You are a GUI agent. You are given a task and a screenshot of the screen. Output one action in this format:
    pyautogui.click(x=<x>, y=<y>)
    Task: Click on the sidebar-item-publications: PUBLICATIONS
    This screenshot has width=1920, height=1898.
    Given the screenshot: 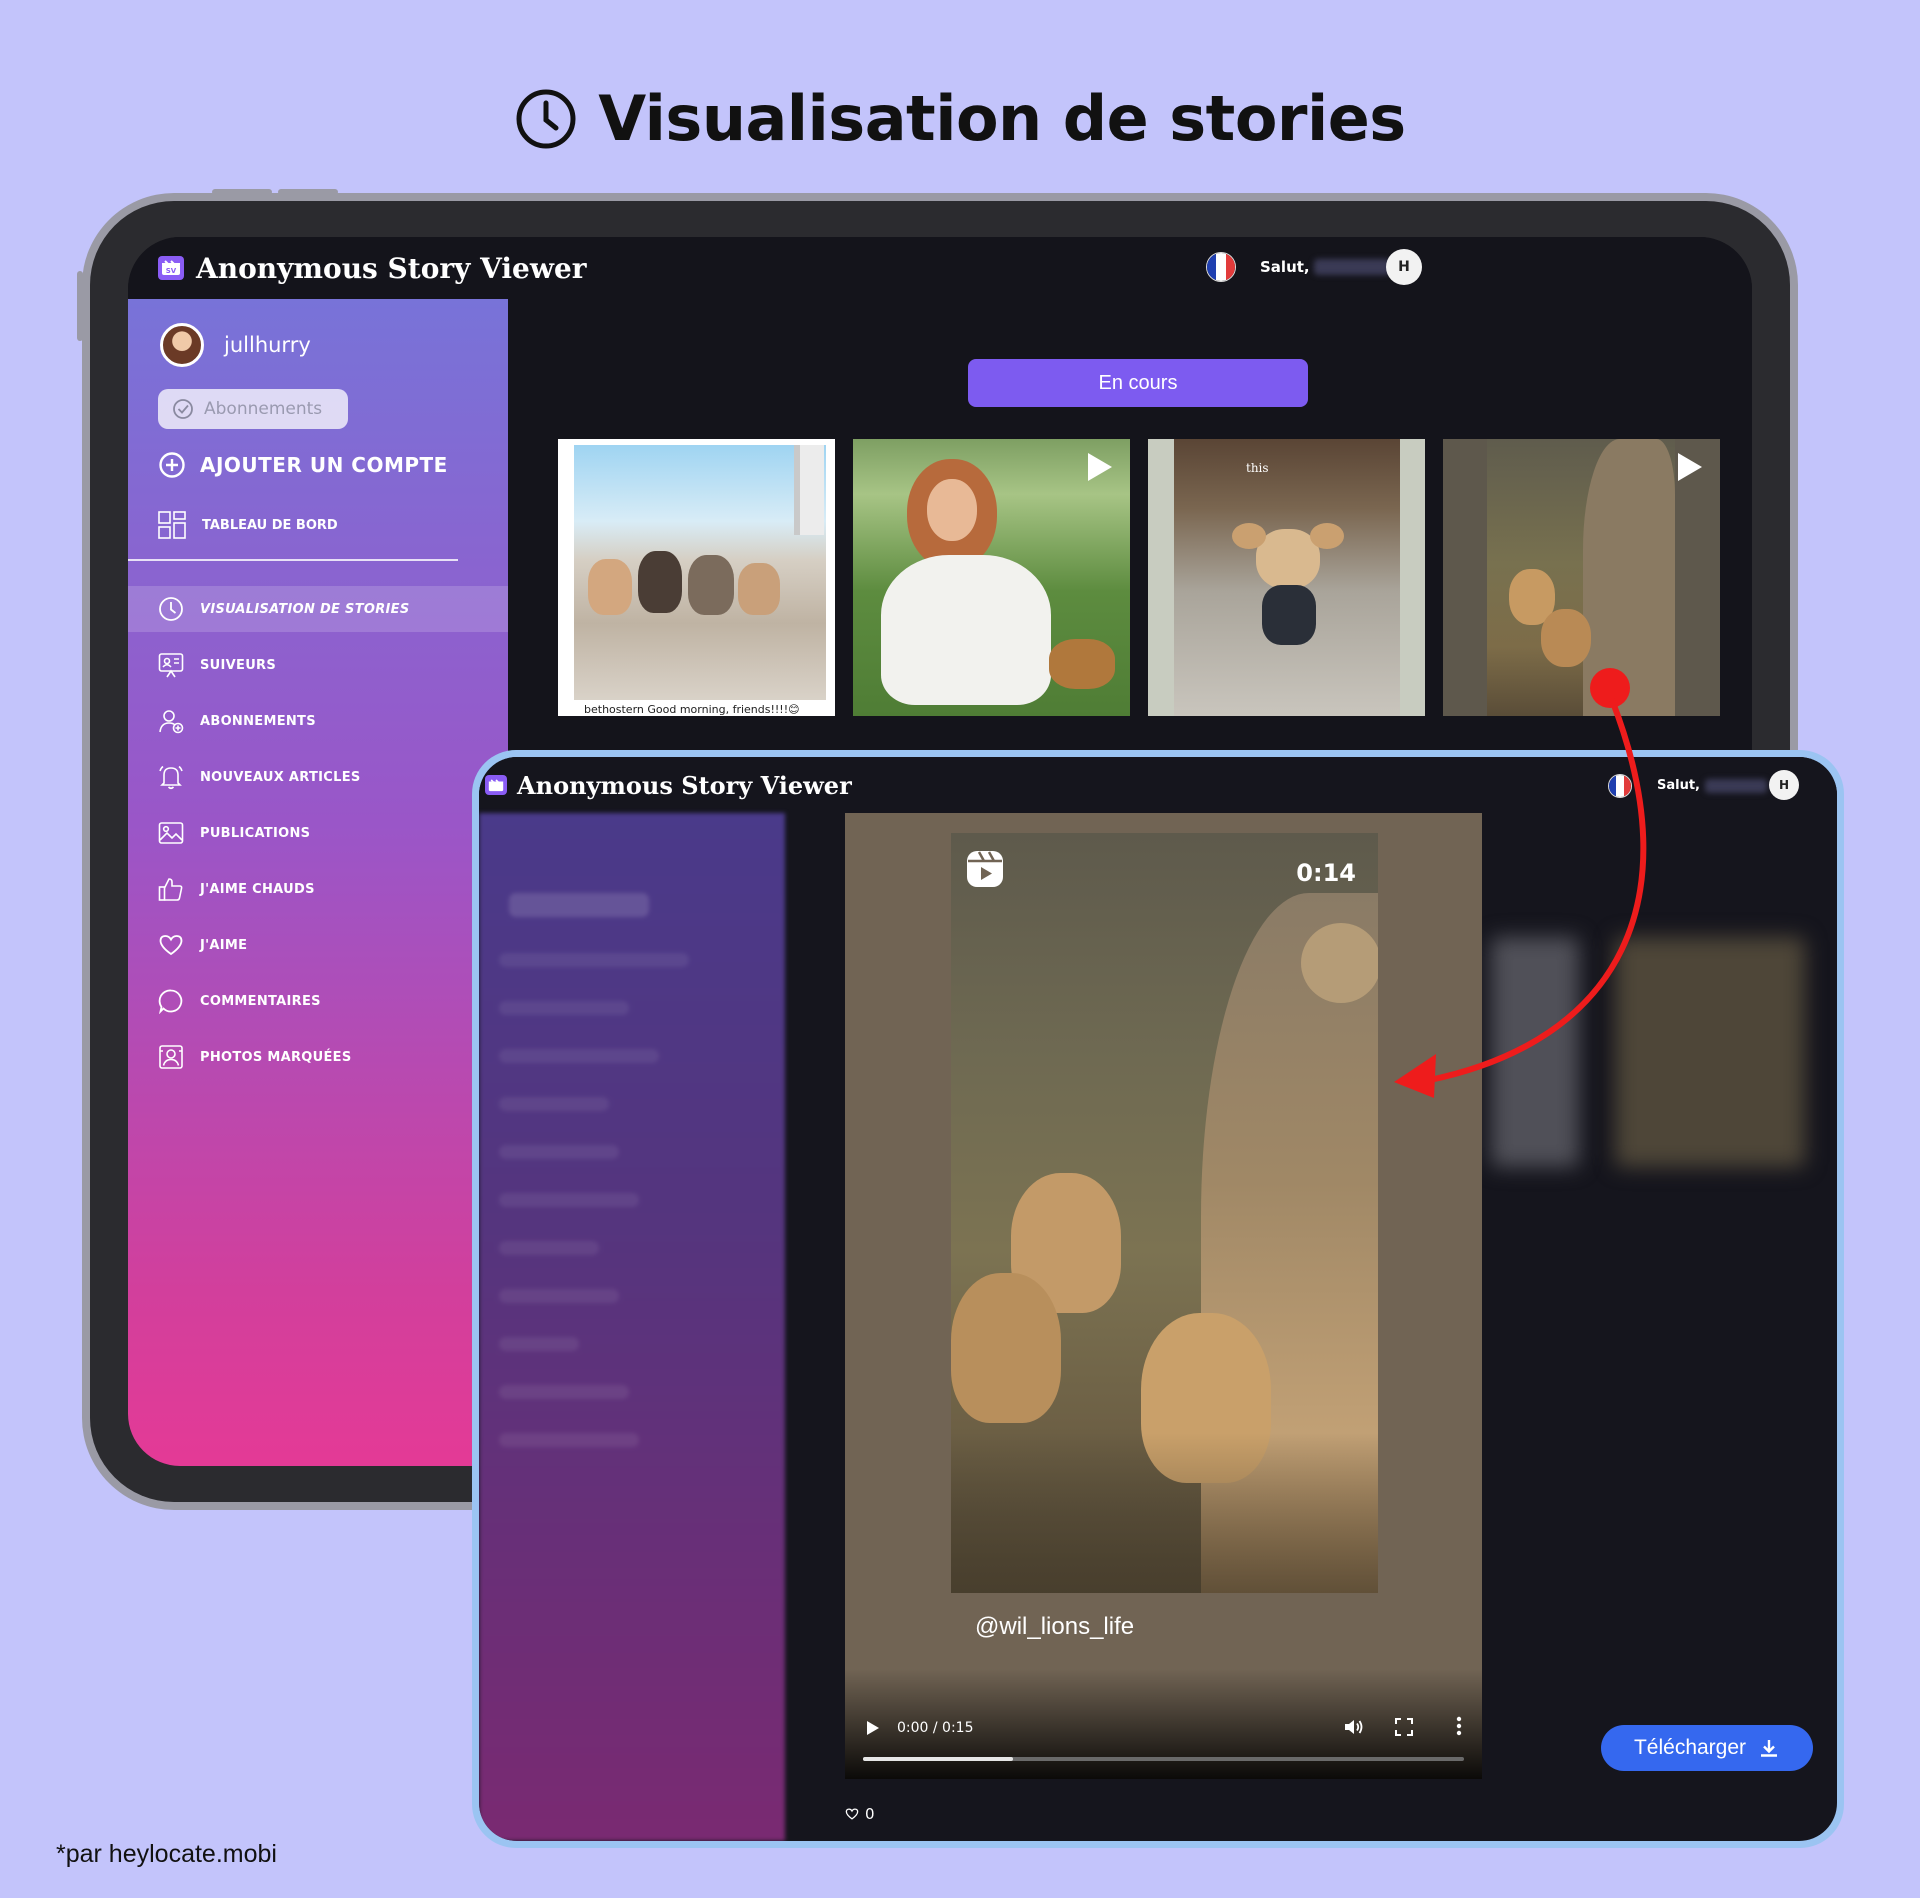 What is the action you would take?
    pyautogui.click(x=318, y=833)
    